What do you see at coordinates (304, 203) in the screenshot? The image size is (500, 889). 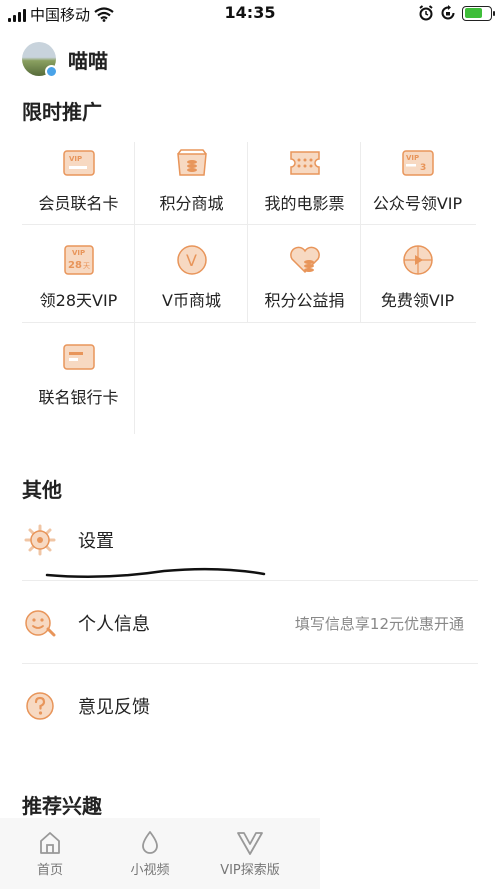 I see `promo-item-label: 我的电影票` at bounding box center [304, 203].